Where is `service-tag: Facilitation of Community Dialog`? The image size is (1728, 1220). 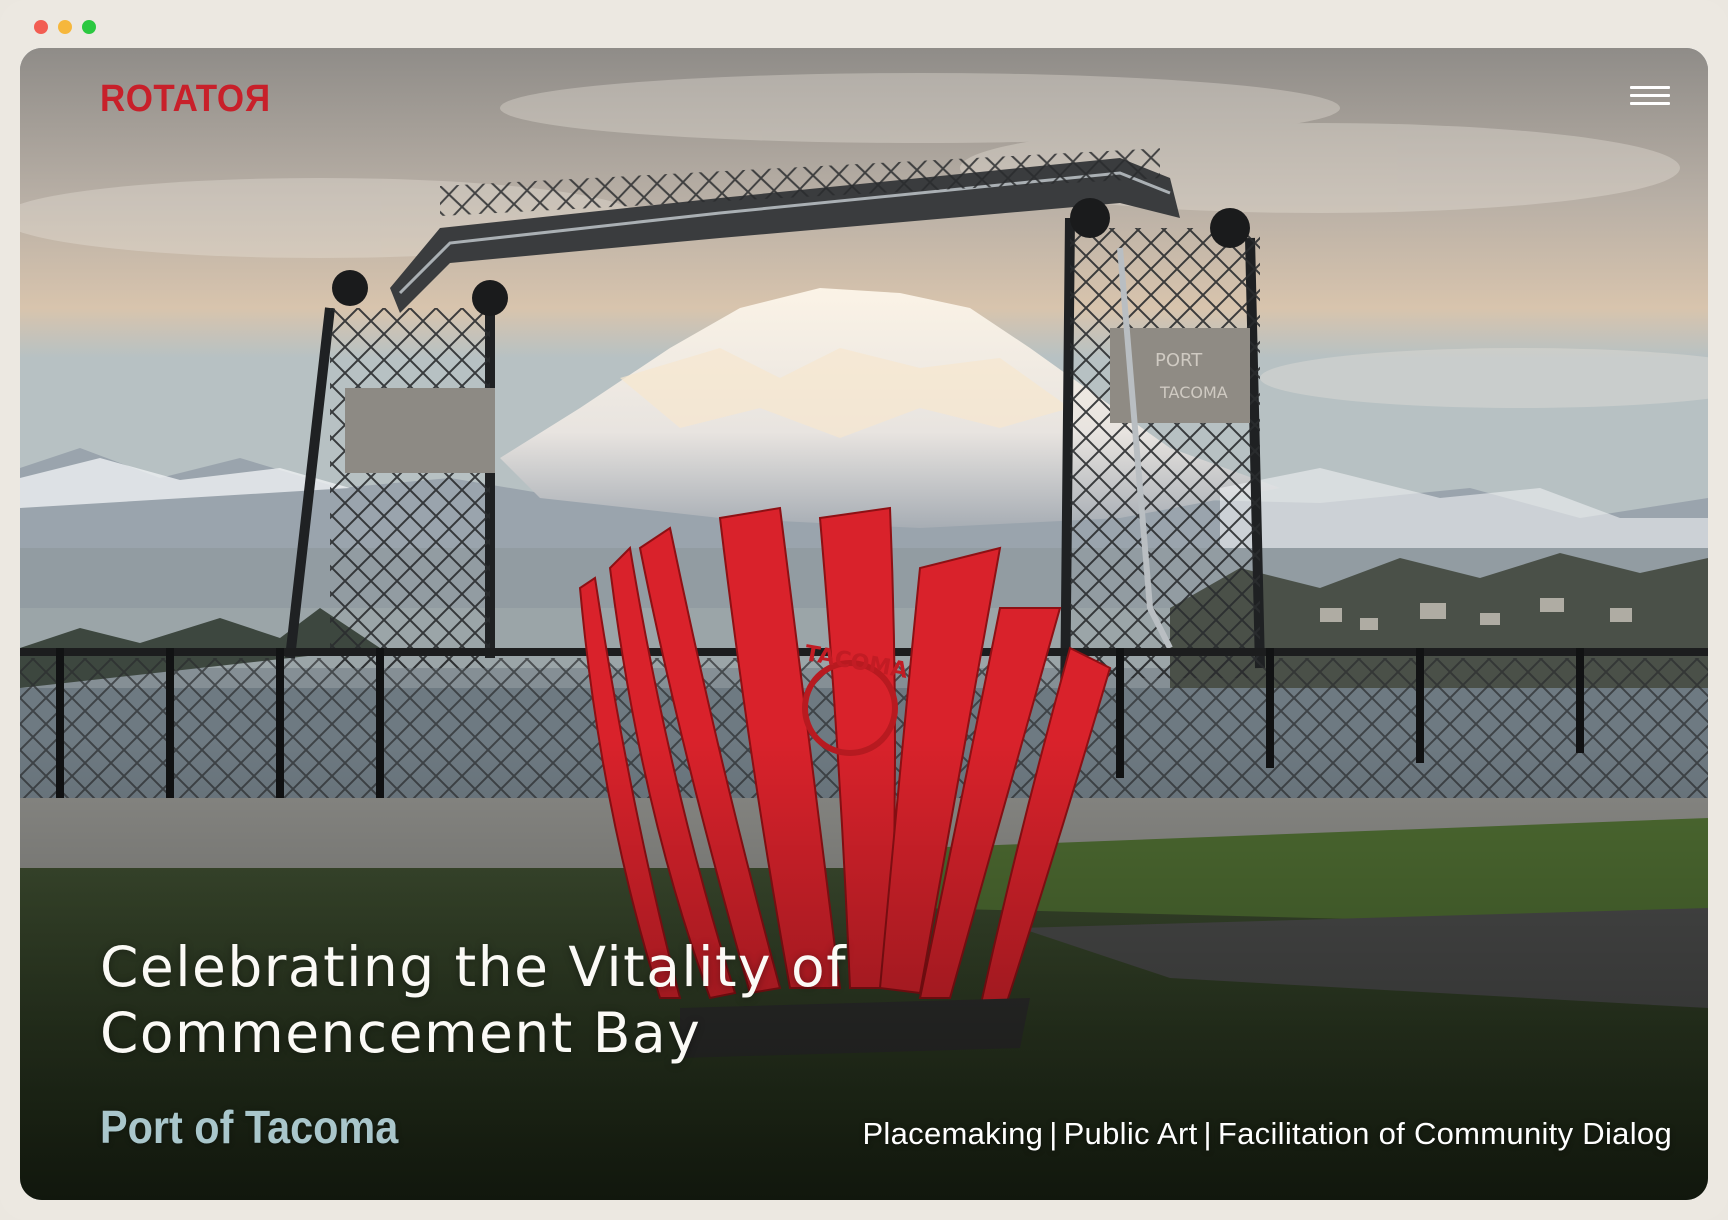
service-tag: Facilitation of Community Dialog is located at coordinates (1444, 1133).